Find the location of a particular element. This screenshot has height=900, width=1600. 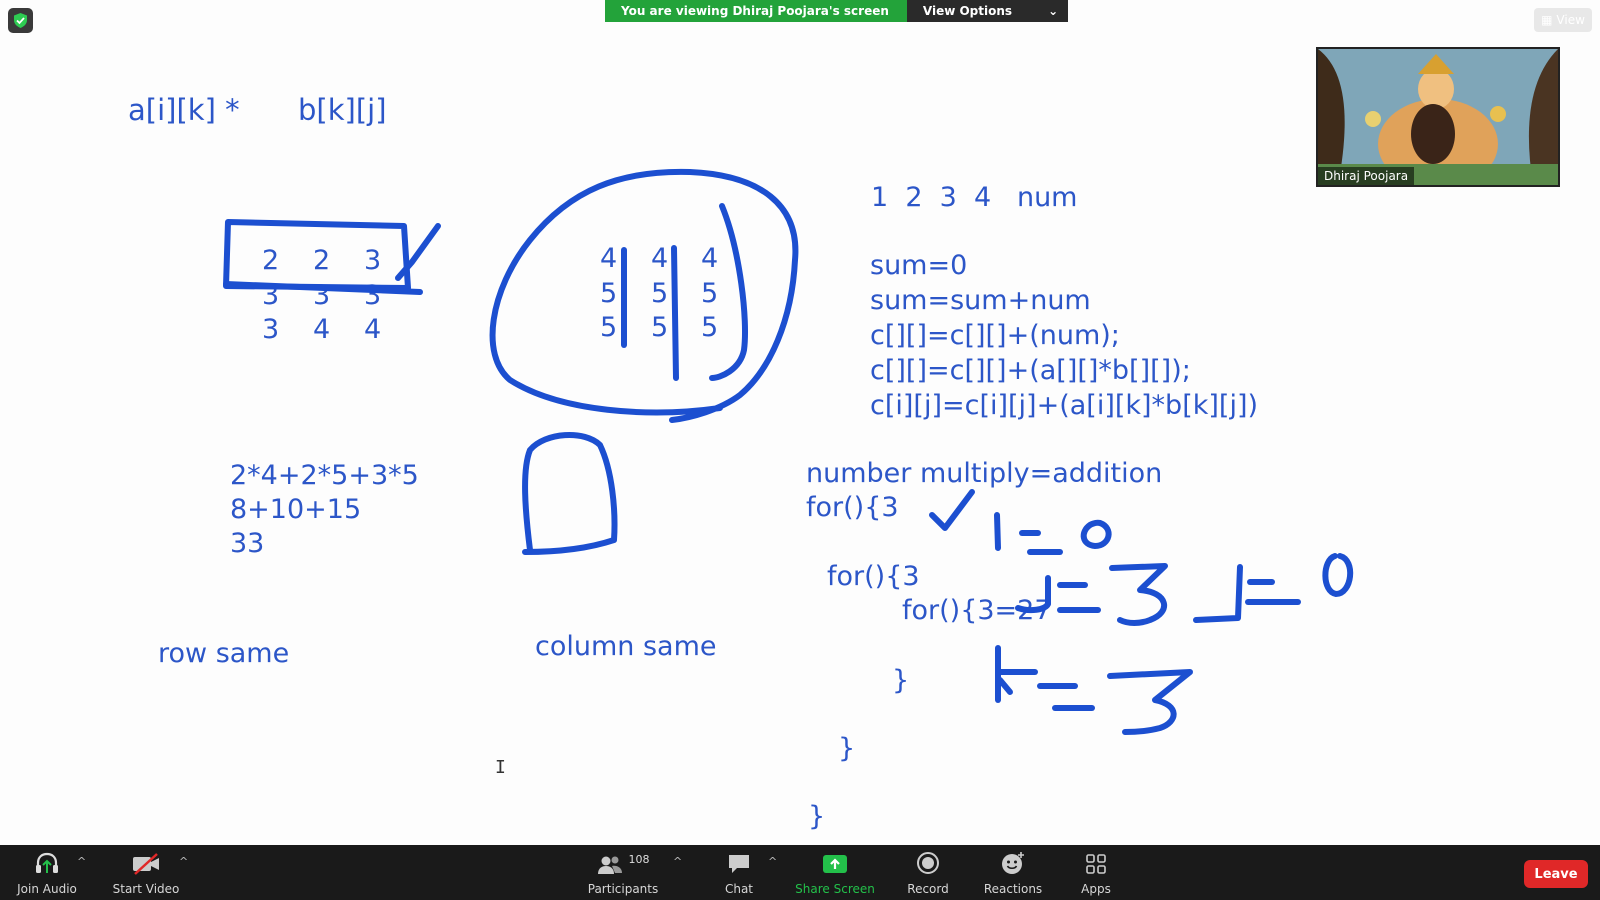

share-screen-label: Share Screen is located at coordinates (835, 889).